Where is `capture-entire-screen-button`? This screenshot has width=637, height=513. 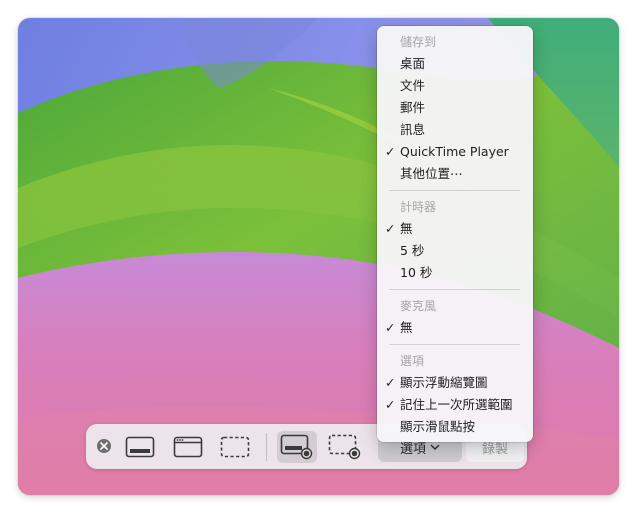 capture-entire-screen-button is located at coordinates (140, 447).